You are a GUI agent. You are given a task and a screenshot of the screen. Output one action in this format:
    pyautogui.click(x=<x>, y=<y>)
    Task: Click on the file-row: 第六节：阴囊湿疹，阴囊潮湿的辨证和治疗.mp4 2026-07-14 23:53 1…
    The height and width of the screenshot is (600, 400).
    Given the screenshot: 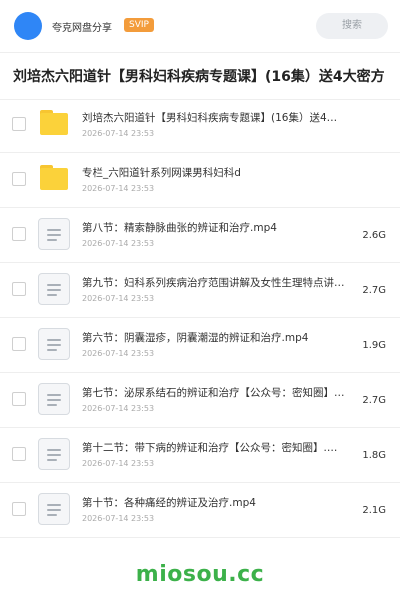 What is the action you would take?
    pyautogui.click(x=200, y=346)
    